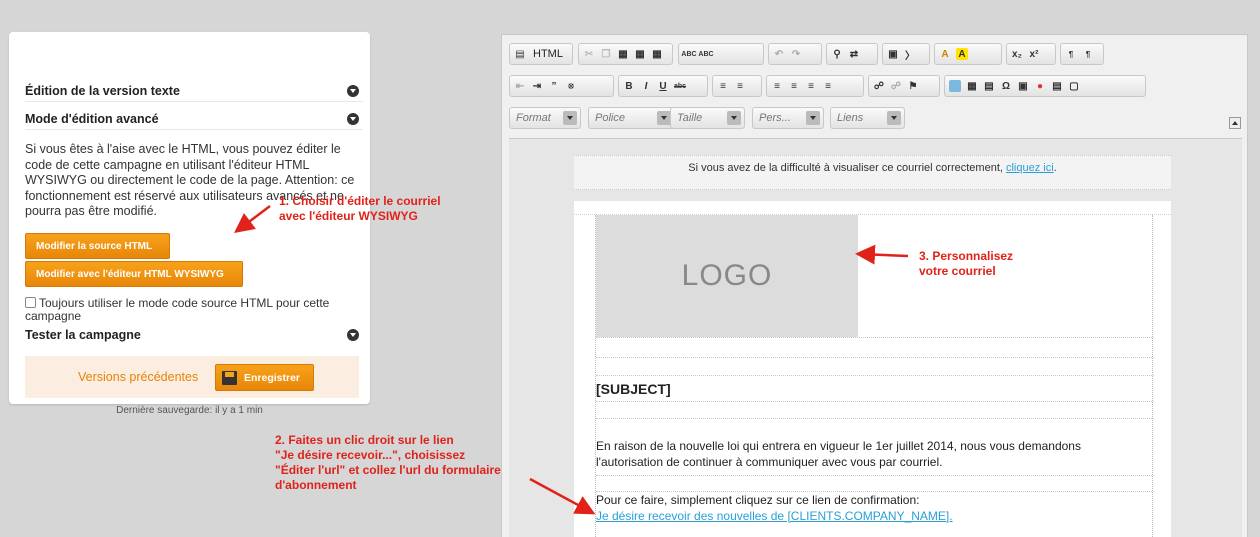 This screenshot has width=1260, height=537. Describe the element at coordinates (777, 86) in the screenshot. I see `align-left-icon: ≡` at that location.